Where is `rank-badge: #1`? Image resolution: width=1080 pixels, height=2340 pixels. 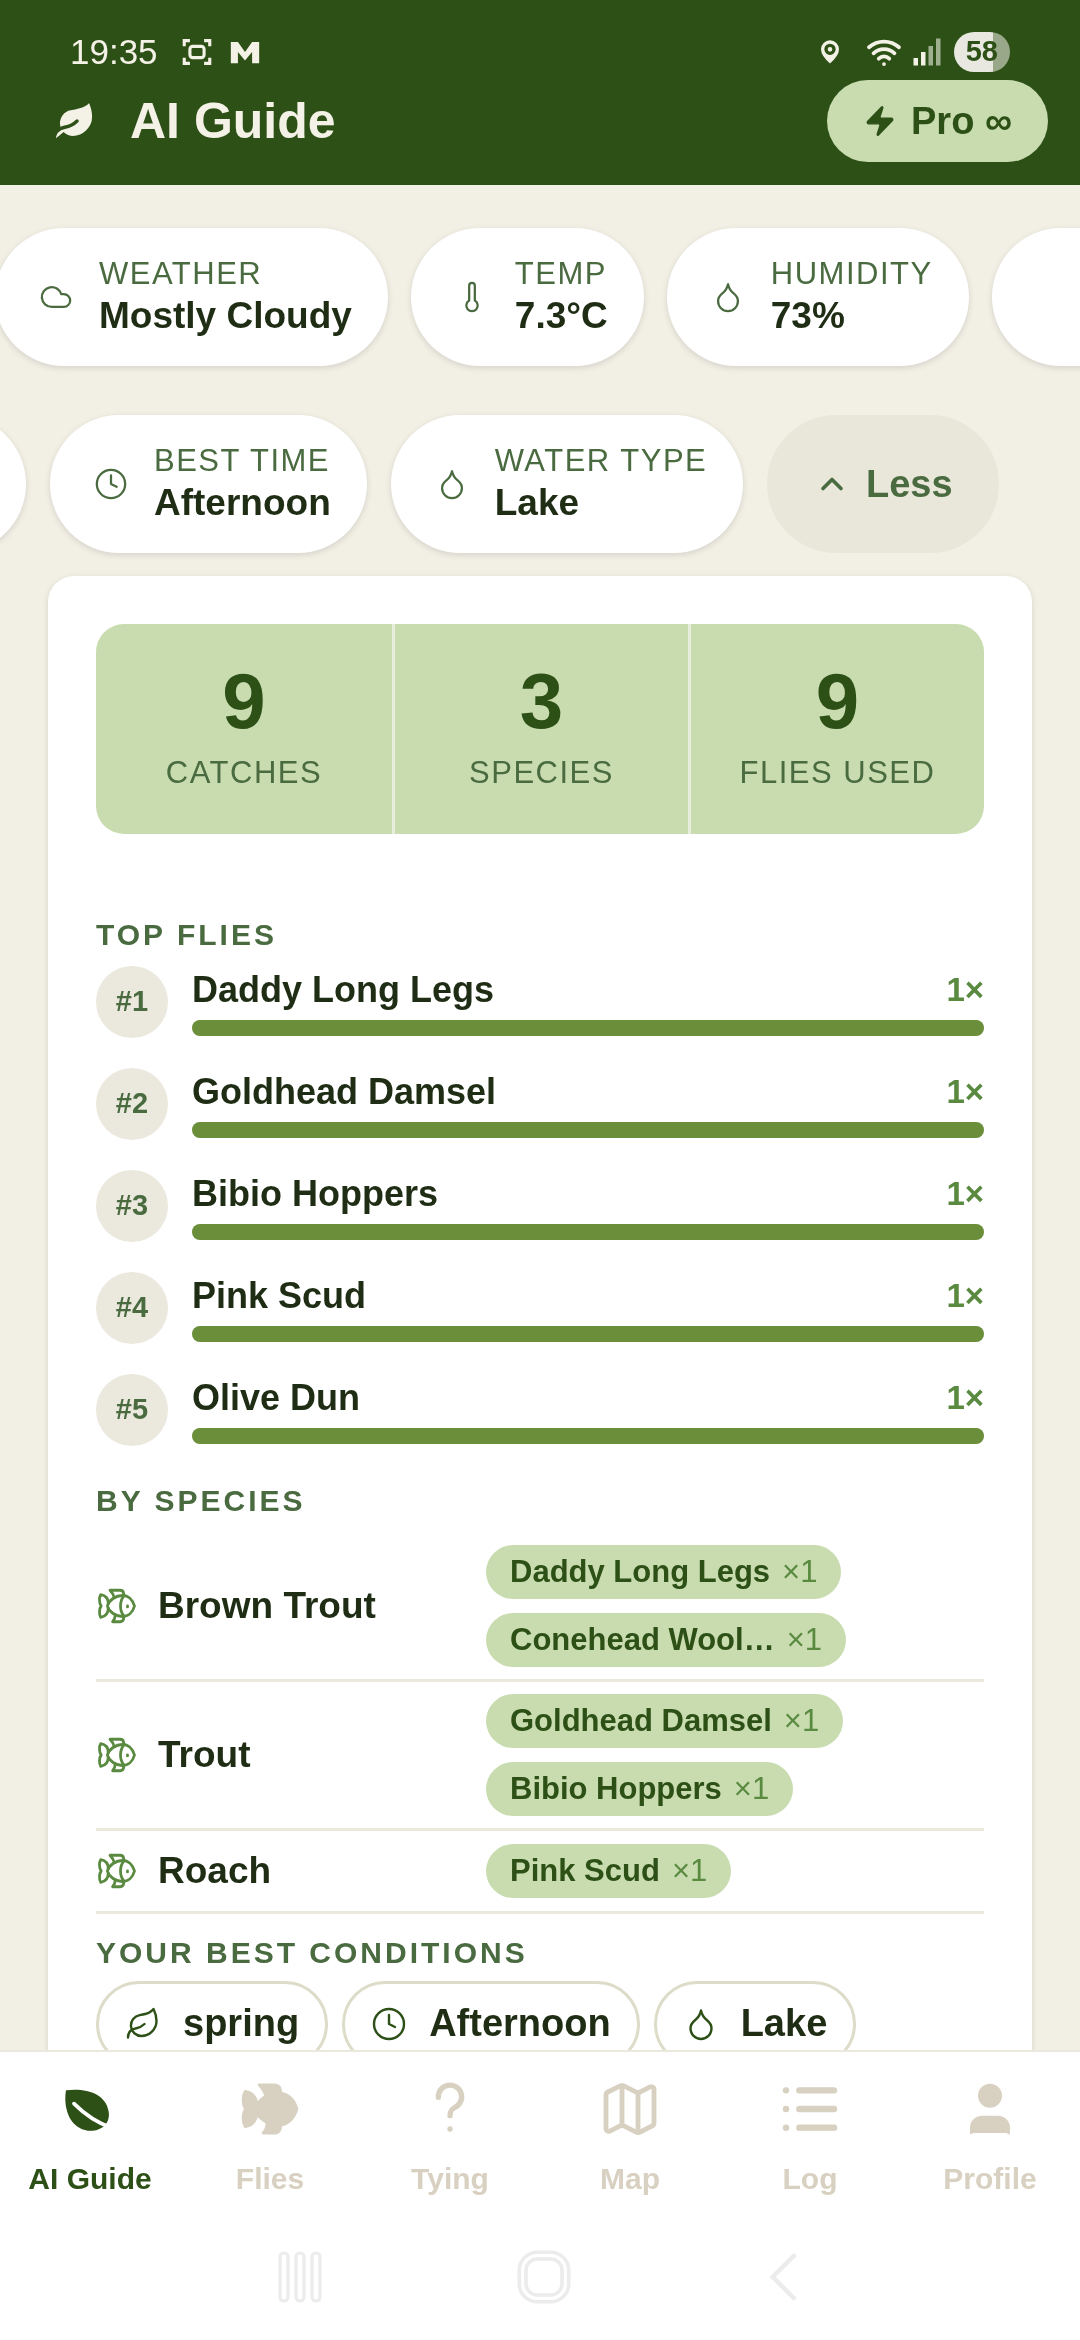 rank-badge: #1 is located at coordinates (132, 1001).